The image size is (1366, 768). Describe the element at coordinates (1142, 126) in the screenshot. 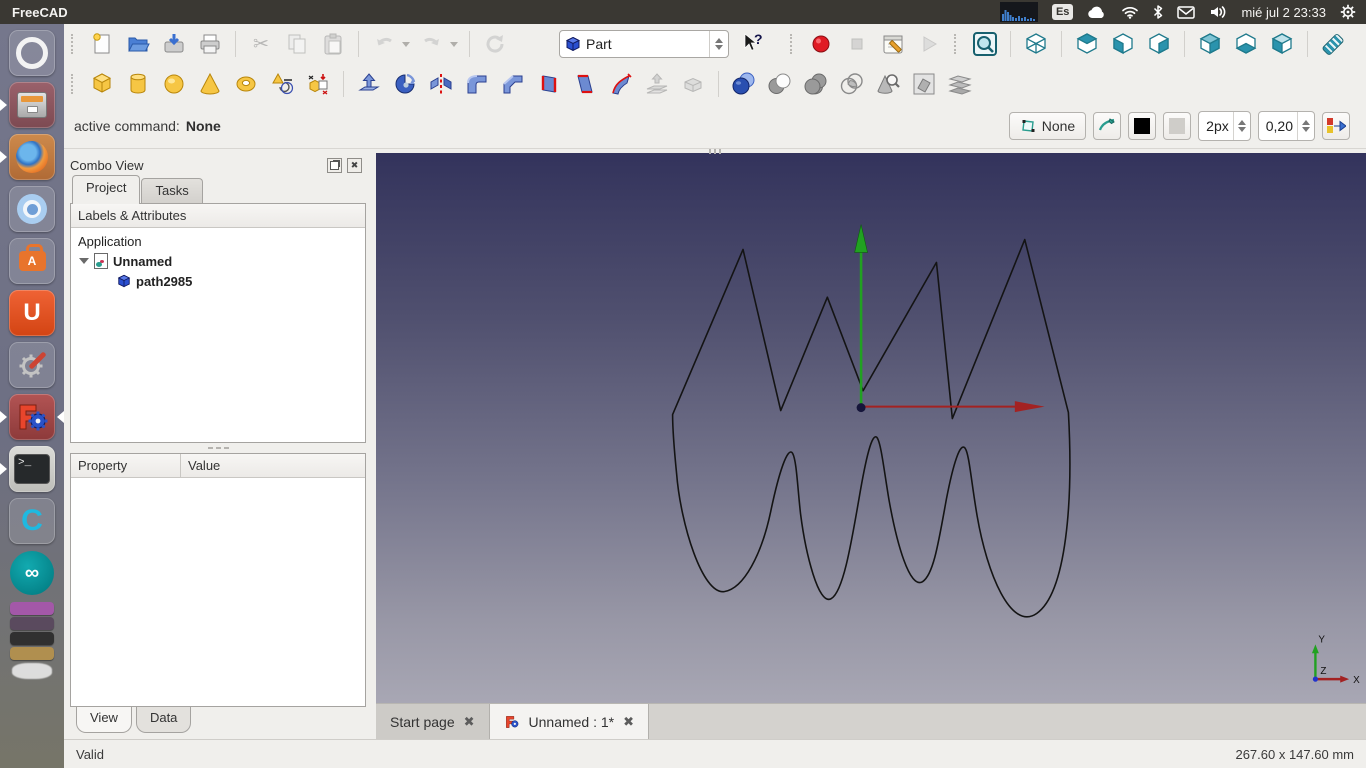

I see `line-color-swatch` at that location.